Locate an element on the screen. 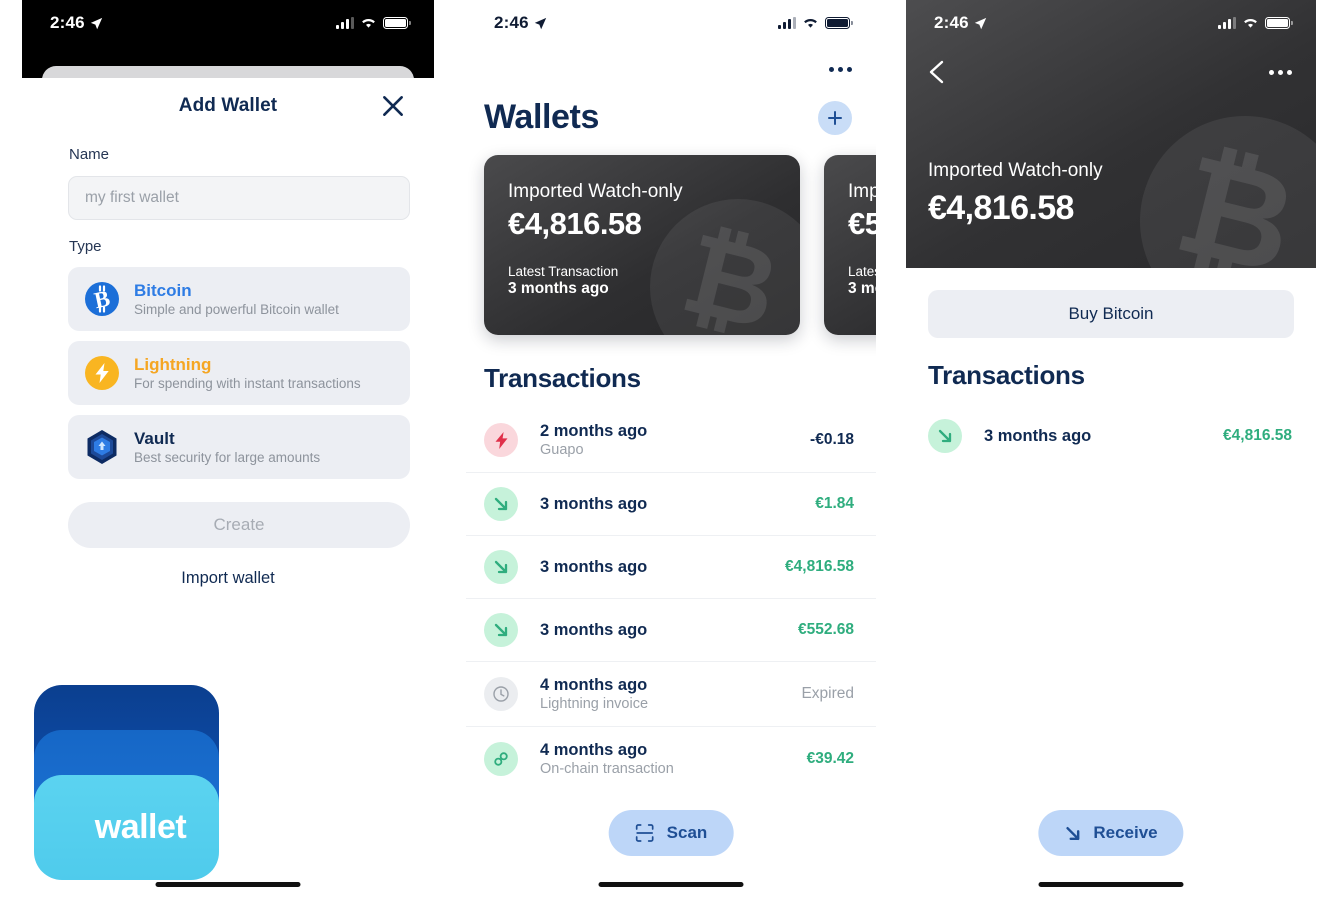  table-row: 4 months ago On-chain transaction €39.42 is located at coordinates (671, 758).